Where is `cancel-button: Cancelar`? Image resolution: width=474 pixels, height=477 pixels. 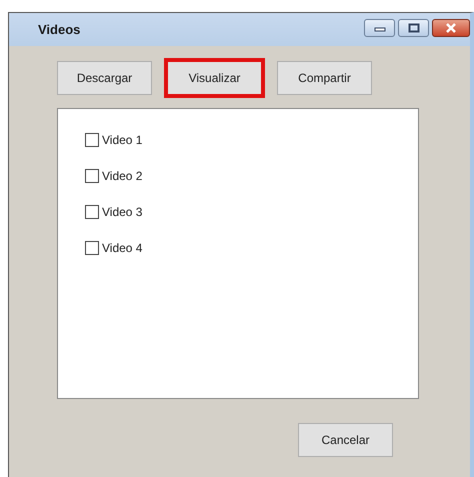 cancel-button: Cancelar is located at coordinates (345, 440).